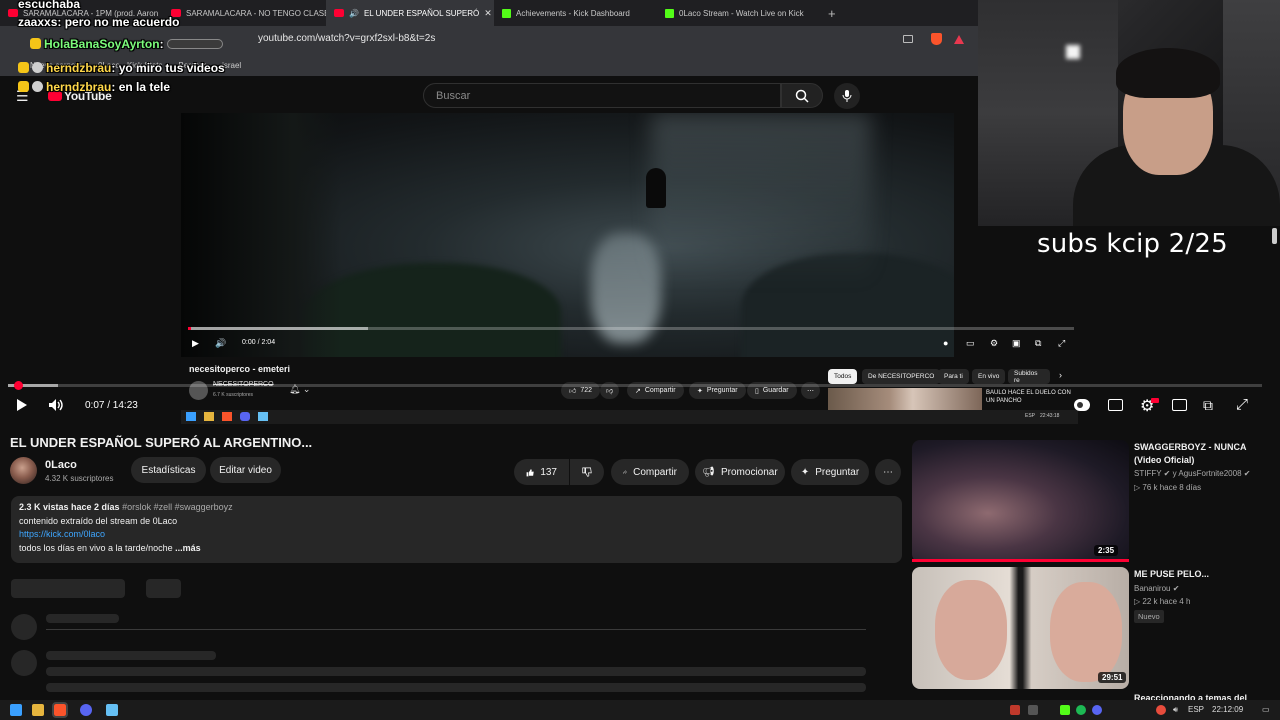 This screenshot has height=720, width=1280. Describe the element at coordinates (602, 95) in the screenshot. I see `search-input: Buscar` at that location.